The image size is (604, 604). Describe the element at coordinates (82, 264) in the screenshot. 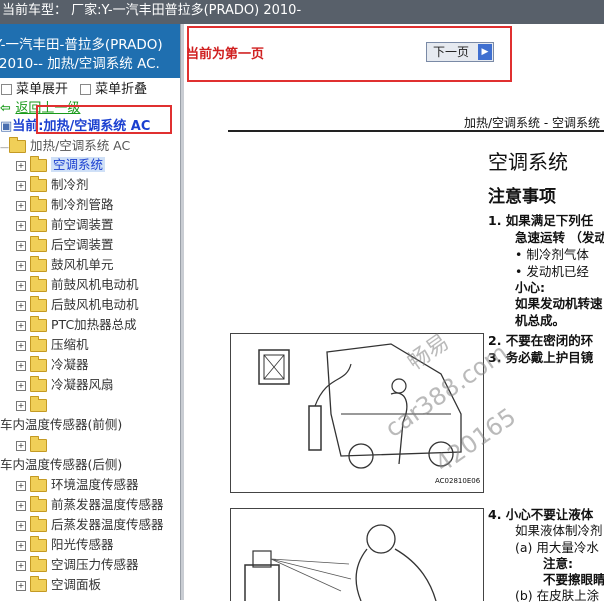

I see `tree-item-label: 鼓风机单元` at that location.